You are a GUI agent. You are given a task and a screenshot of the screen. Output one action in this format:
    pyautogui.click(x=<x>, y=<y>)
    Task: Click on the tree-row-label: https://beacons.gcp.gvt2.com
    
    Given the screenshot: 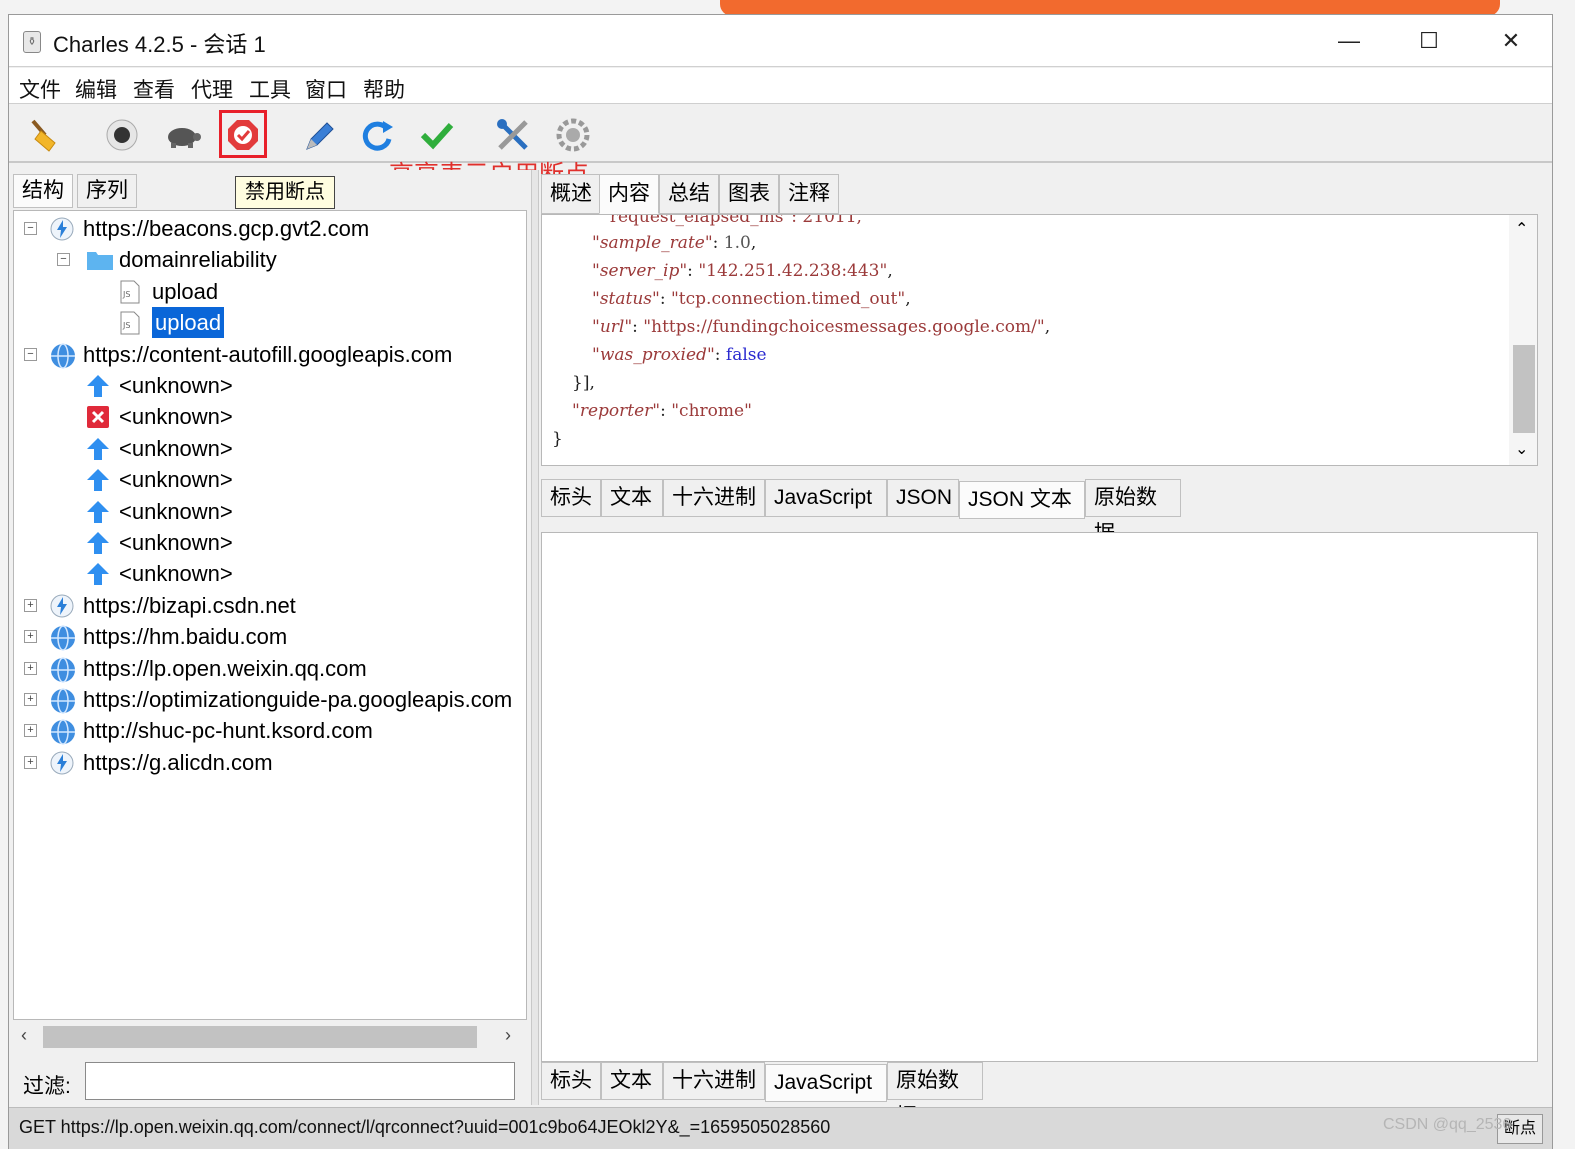 What is the action you would take?
    pyautogui.click(x=226, y=228)
    